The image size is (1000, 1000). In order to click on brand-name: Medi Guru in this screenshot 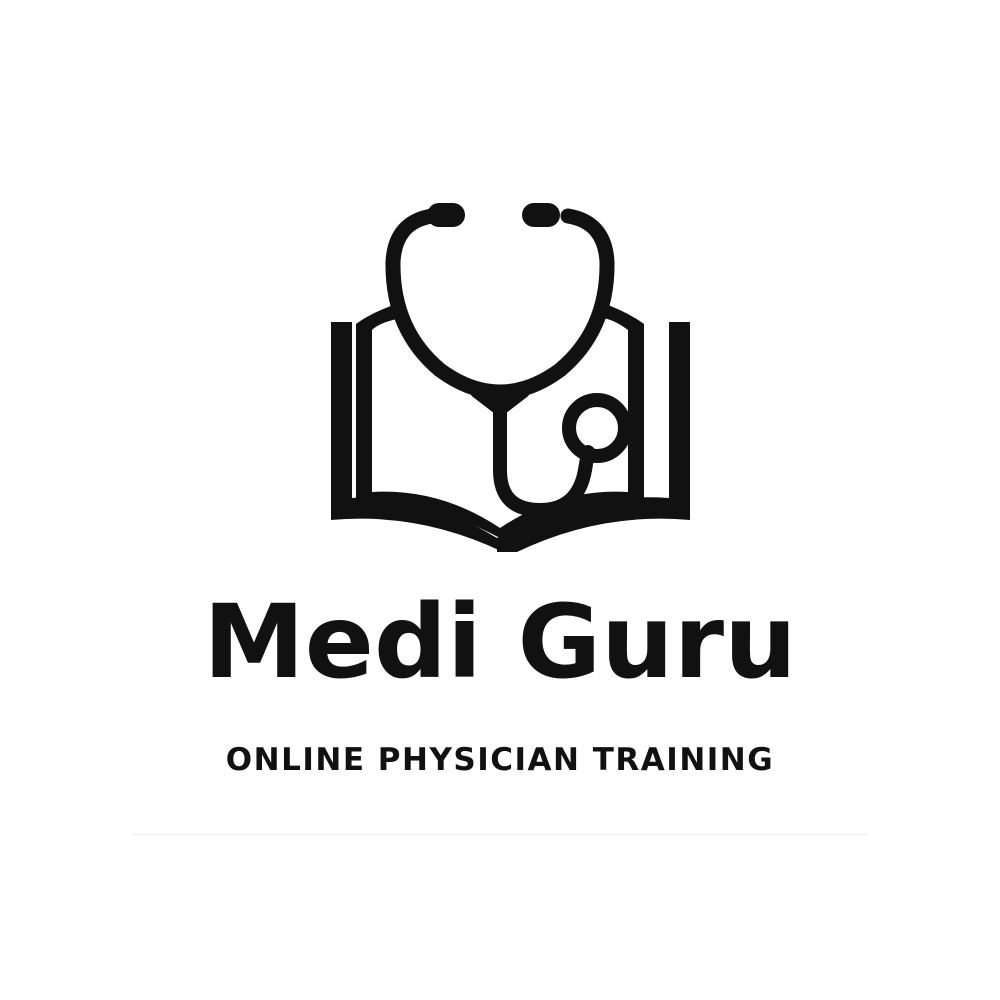, I will do `click(500, 642)`.